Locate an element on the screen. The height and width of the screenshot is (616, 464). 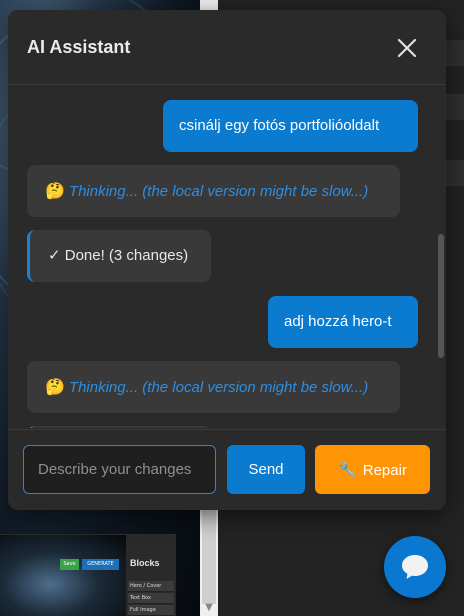
preview-generate-button: GENERATE is located at coordinates (100, 564).